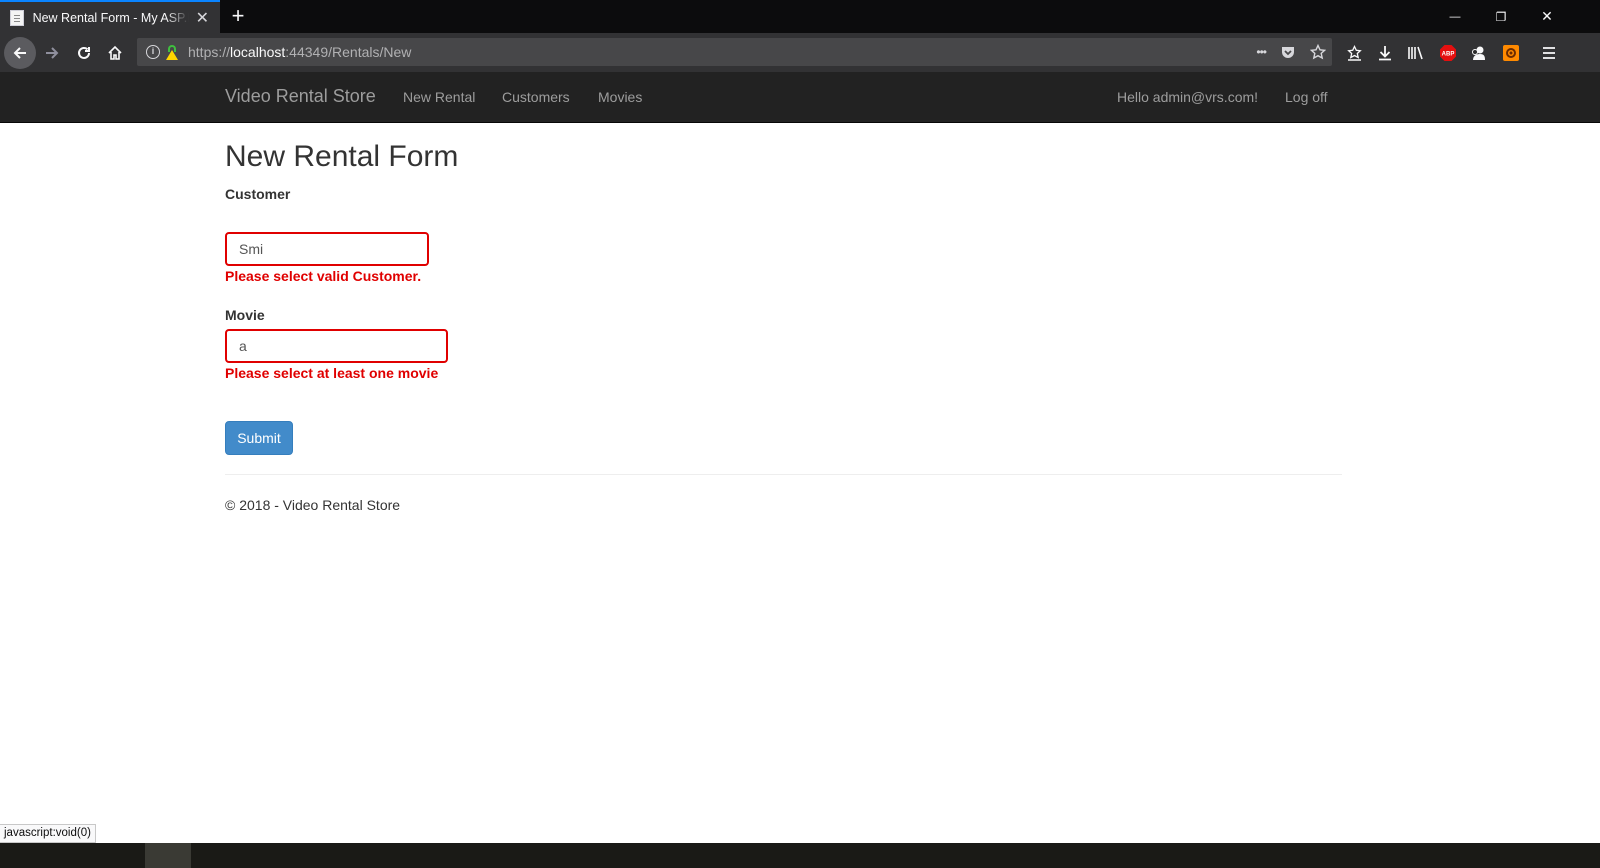 This screenshot has height=868, width=1600. I want to click on library-icon, so click(1415, 53).